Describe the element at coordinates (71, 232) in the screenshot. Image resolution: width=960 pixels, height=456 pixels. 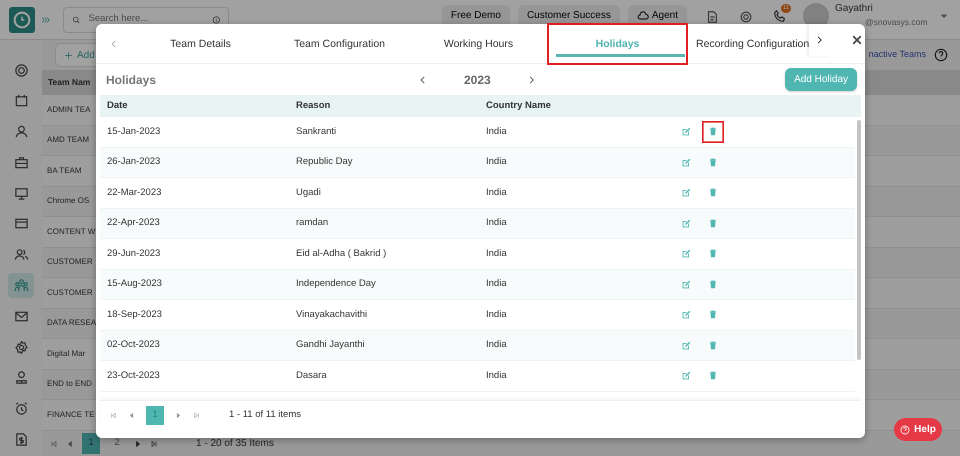
I see `table-cell: CONTENT W` at that location.